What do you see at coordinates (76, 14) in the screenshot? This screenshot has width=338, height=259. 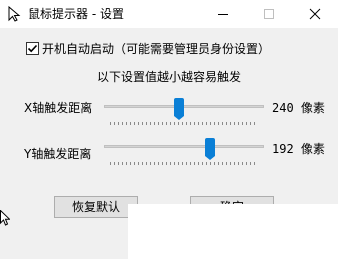 I see `window-title: 鼠标提示器 - 设置` at bounding box center [76, 14].